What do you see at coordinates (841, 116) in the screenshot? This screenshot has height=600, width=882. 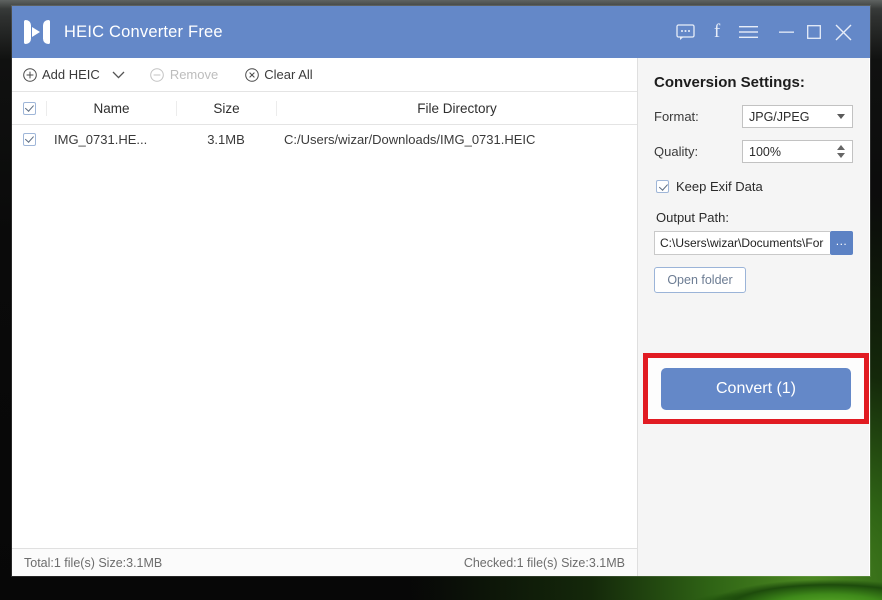 I see `chevron-down-icon` at bounding box center [841, 116].